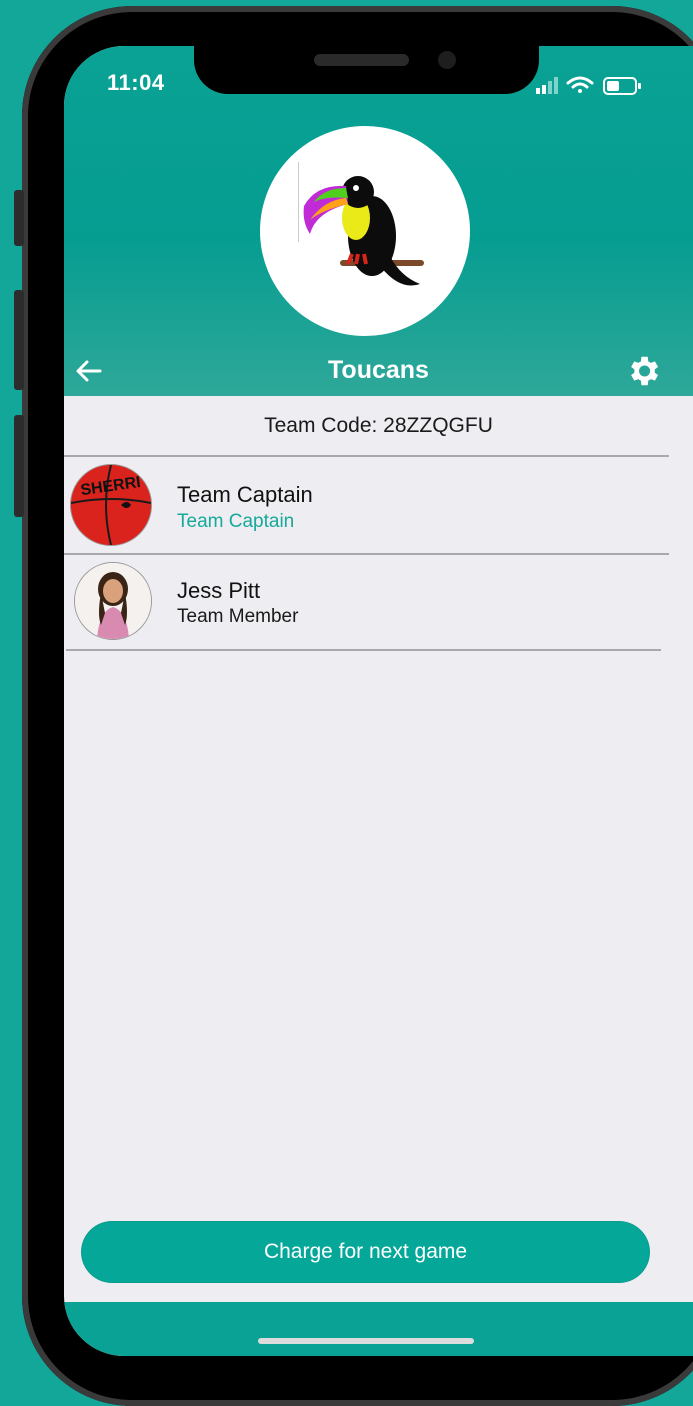  I want to click on bottom-bar, so click(378, 1329).